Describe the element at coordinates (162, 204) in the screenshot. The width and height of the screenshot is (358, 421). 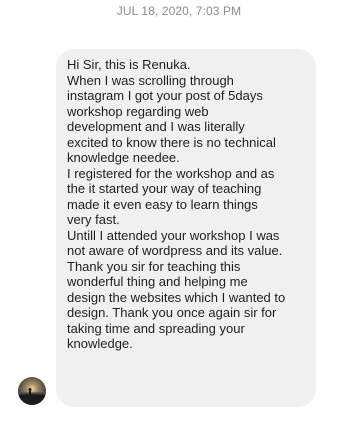
I see `message-line: made it even easy to learn things` at that location.